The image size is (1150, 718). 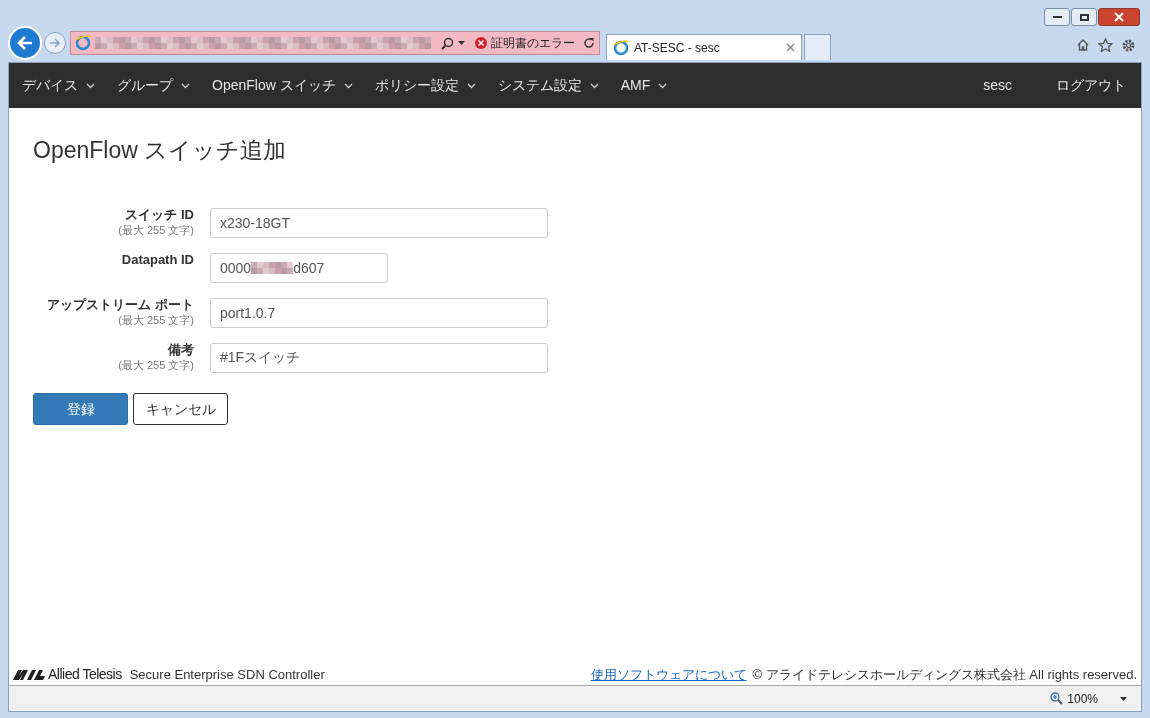 What do you see at coordinates (58, 85) in the screenshot?
I see `nav-menu: デバイス` at bounding box center [58, 85].